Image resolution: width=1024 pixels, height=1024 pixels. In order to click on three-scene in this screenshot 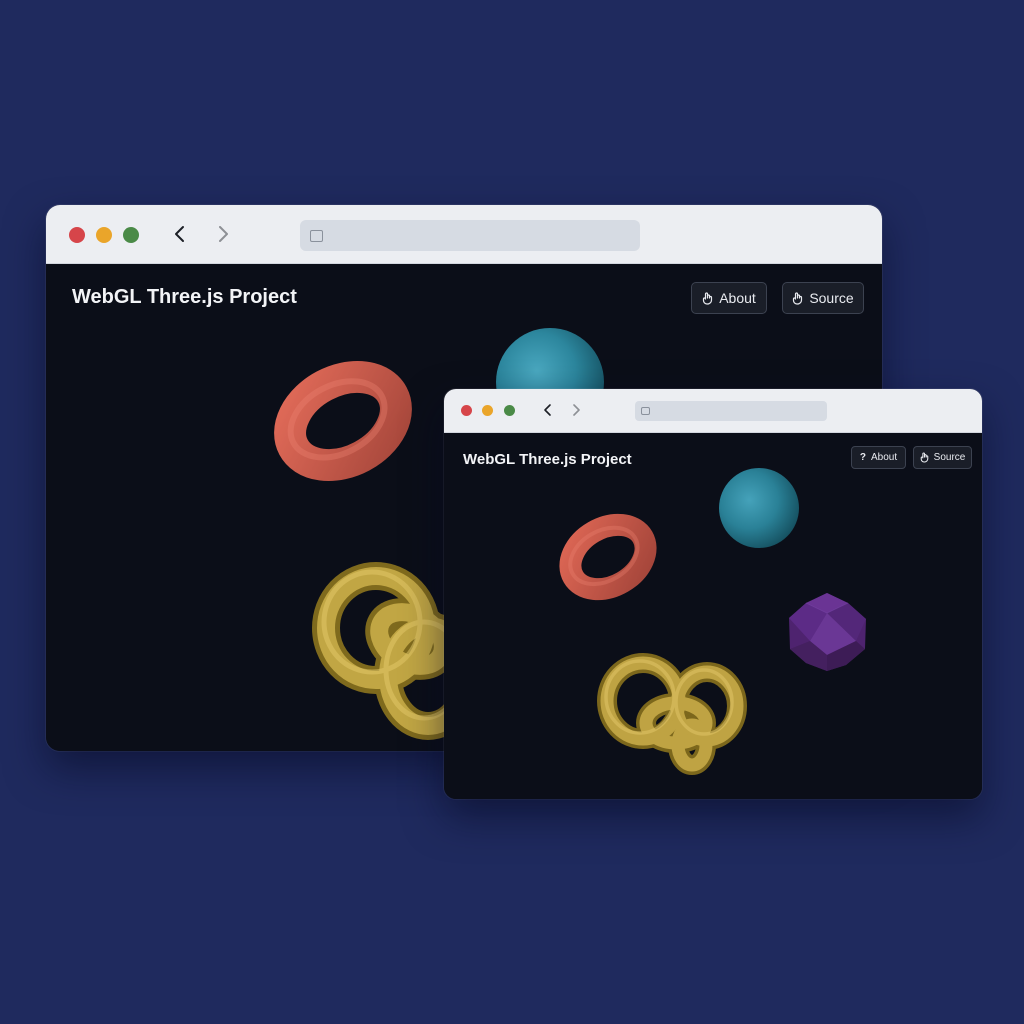, I will do `click(712, 621)`.